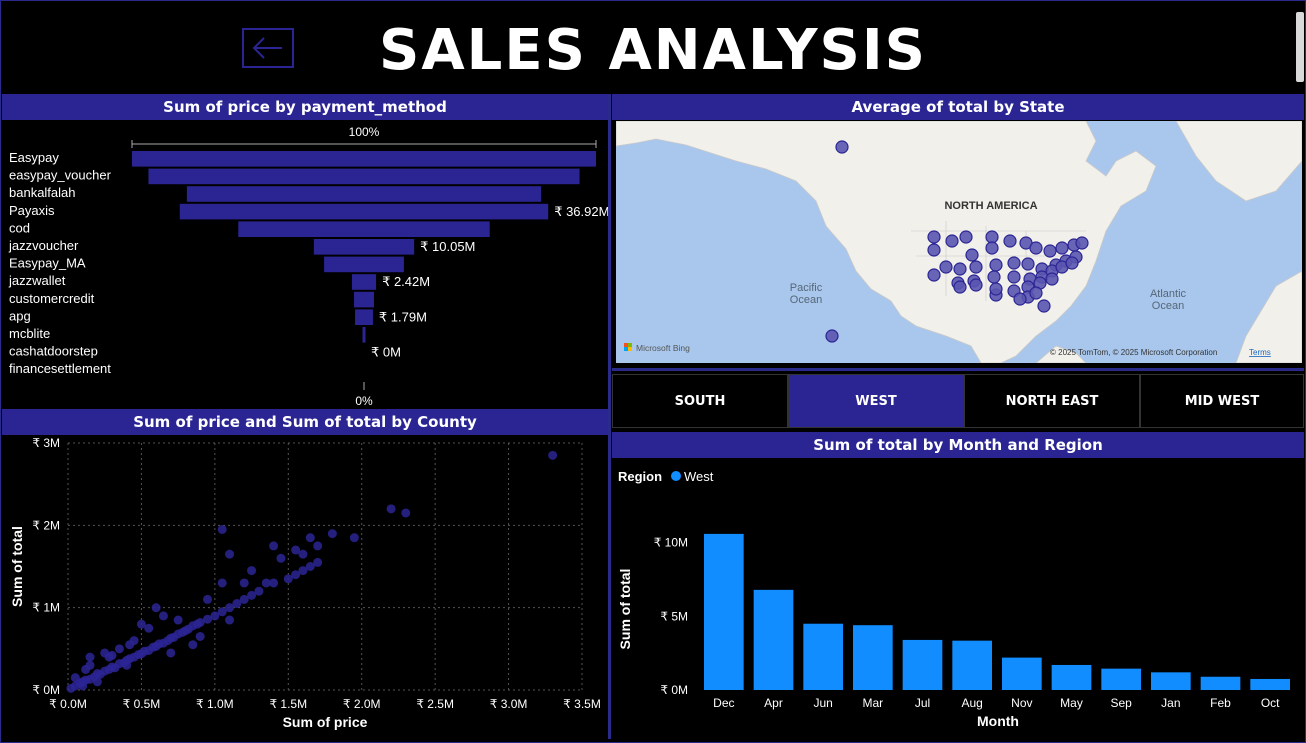  I want to click on slicer-item-west: WEST, so click(876, 401).